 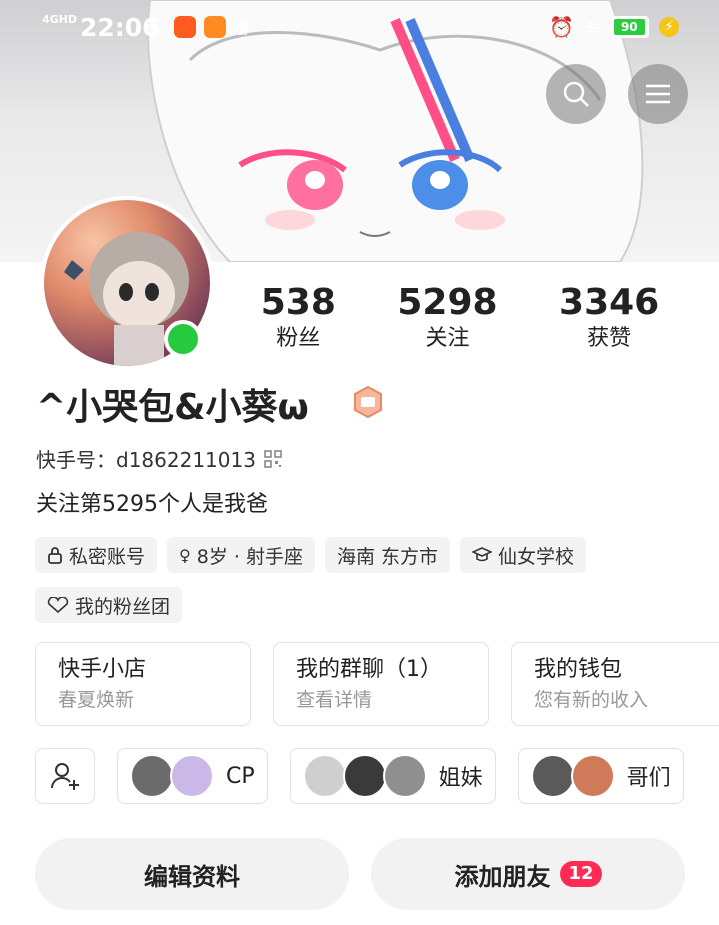 I want to click on stat-label: 获赞, so click(x=609, y=338).